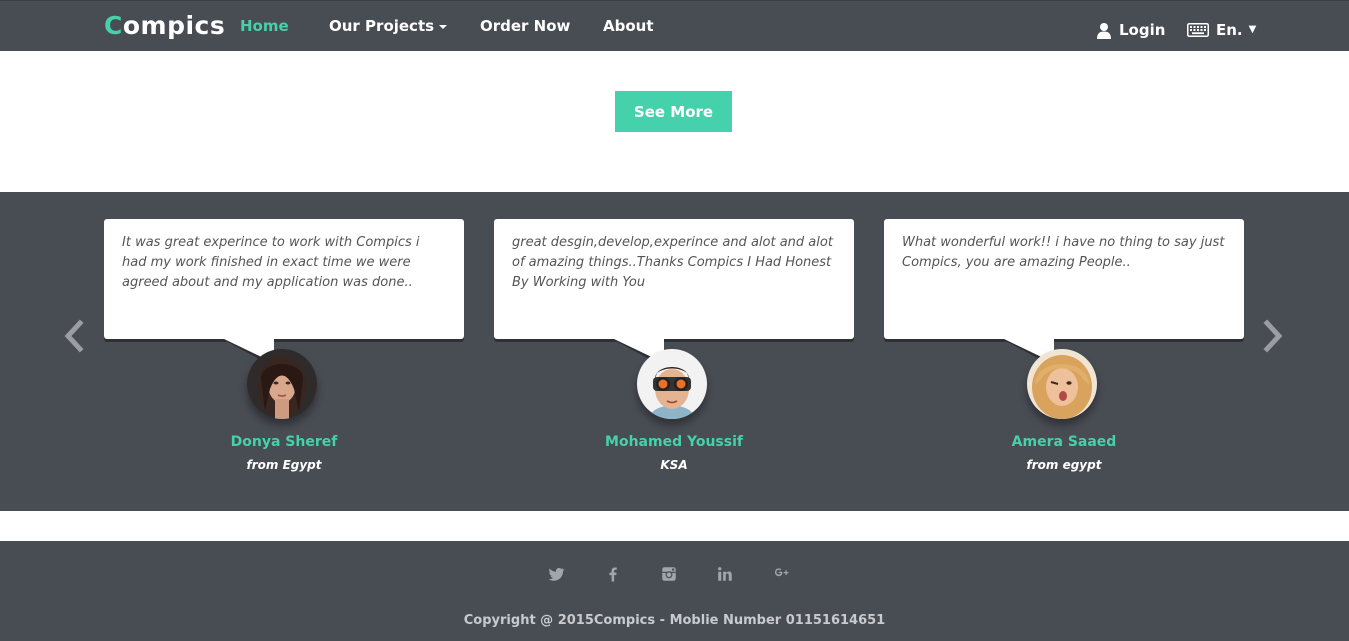 This screenshot has height=641, width=1349. Describe the element at coordinates (628, 26) in the screenshot. I see `nav-about: About` at that location.